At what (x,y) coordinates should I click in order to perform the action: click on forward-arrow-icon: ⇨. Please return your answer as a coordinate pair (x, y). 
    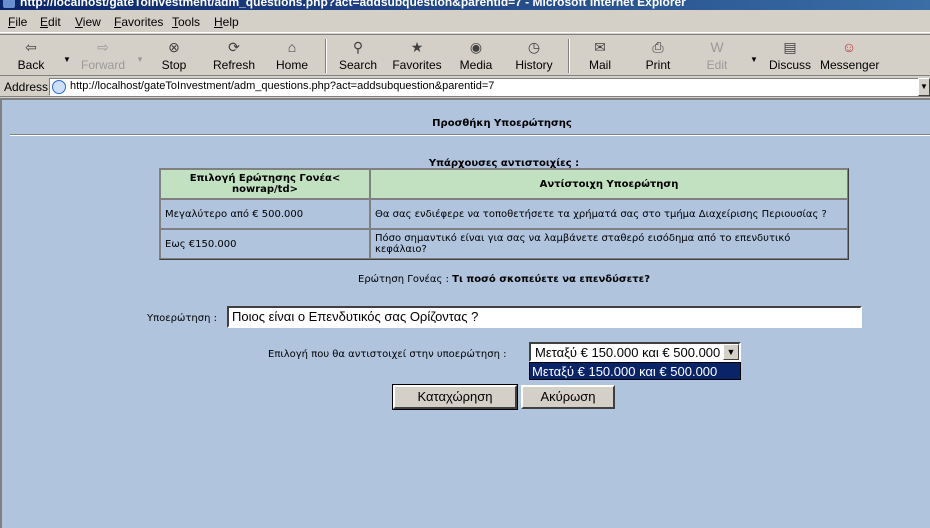
    Looking at the image, I should click on (103, 47).